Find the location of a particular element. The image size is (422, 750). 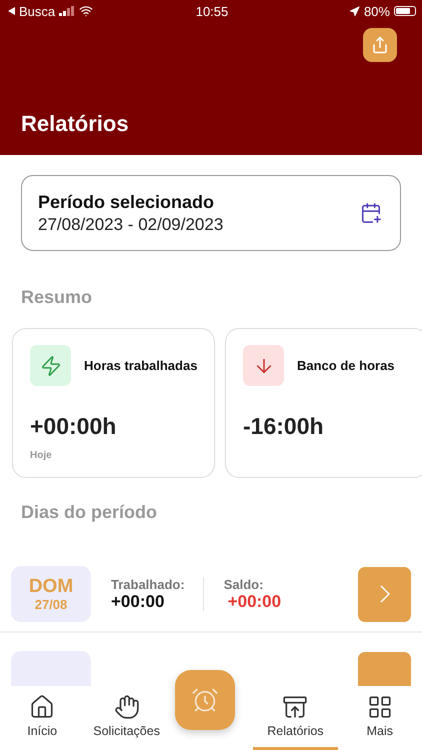

back-triangle-icon is located at coordinates (11, 11).